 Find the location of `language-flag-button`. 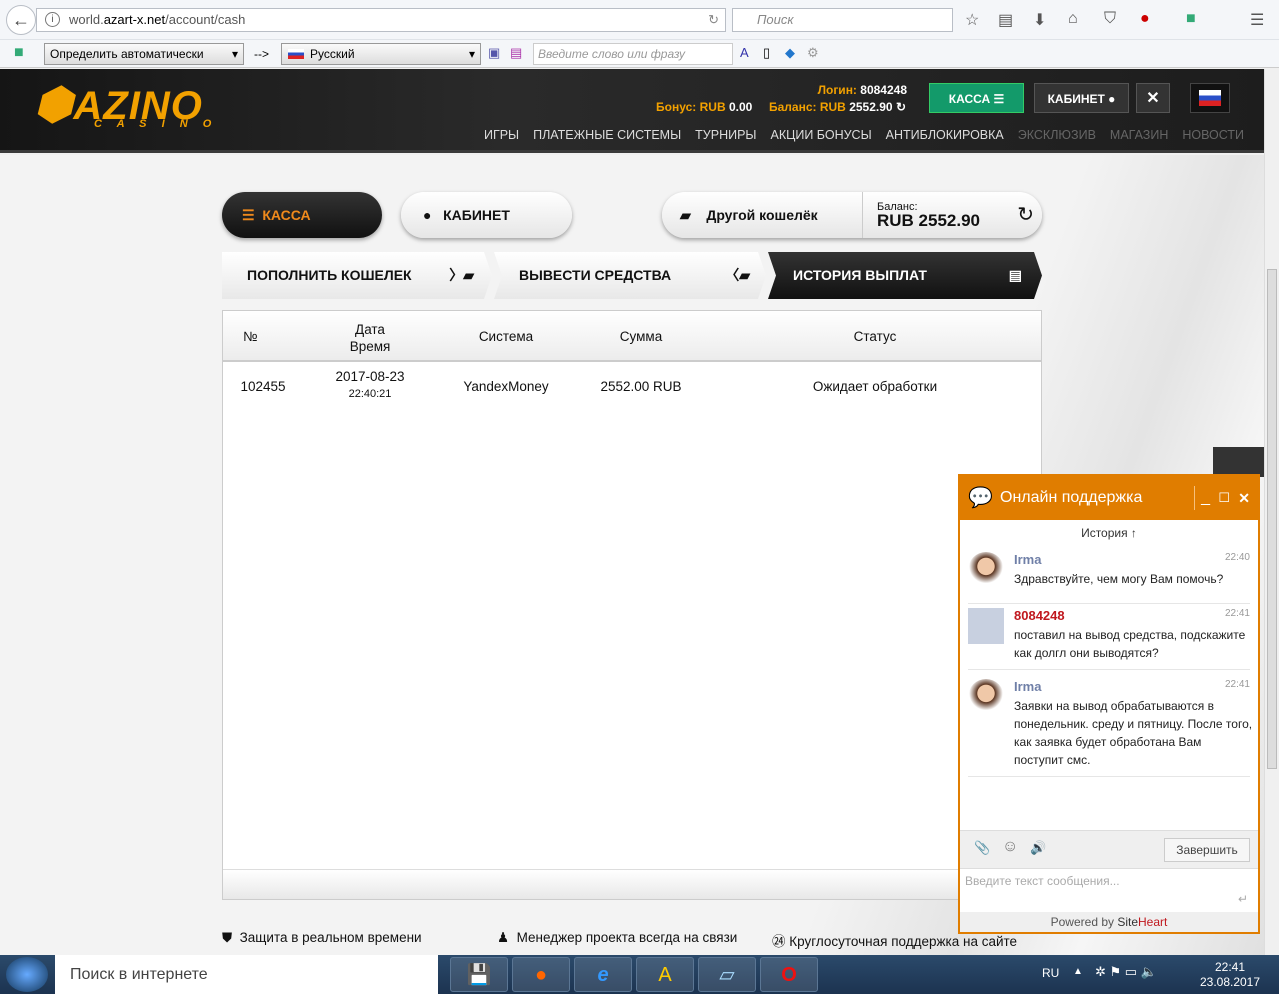

language-flag-button is located at coordinates (1210, 98).